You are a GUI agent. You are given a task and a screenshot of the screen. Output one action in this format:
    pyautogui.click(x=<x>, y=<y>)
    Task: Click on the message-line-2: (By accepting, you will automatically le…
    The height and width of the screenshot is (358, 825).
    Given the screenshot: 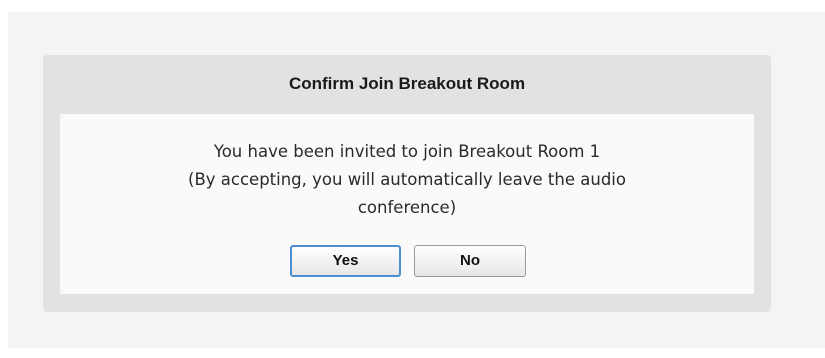 What is the action you would take?
    pyautogui.click(x=407, y=179)
    